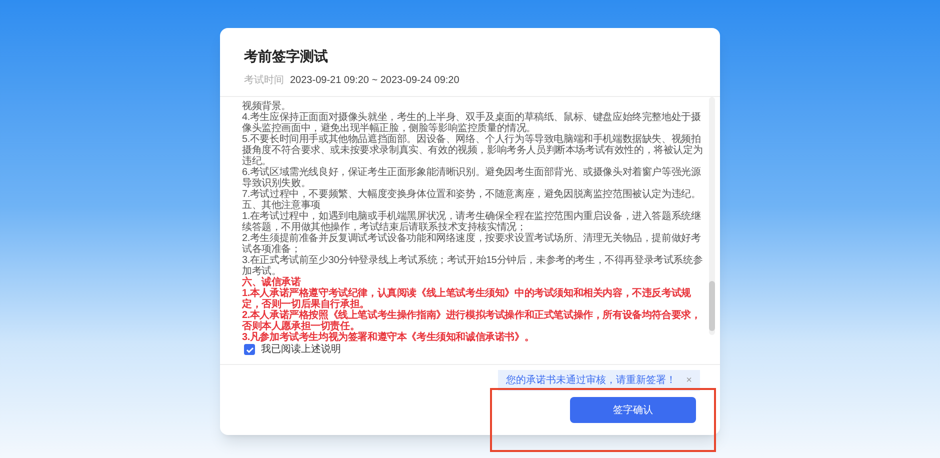  I want to click on notice-paragraph: 6.考试区域需光线良好，保证考生正面形象能清晰识别。避免因考生面部背光、或摄像头对着窗户等强光源导致识别失败。, so click(472, 178).